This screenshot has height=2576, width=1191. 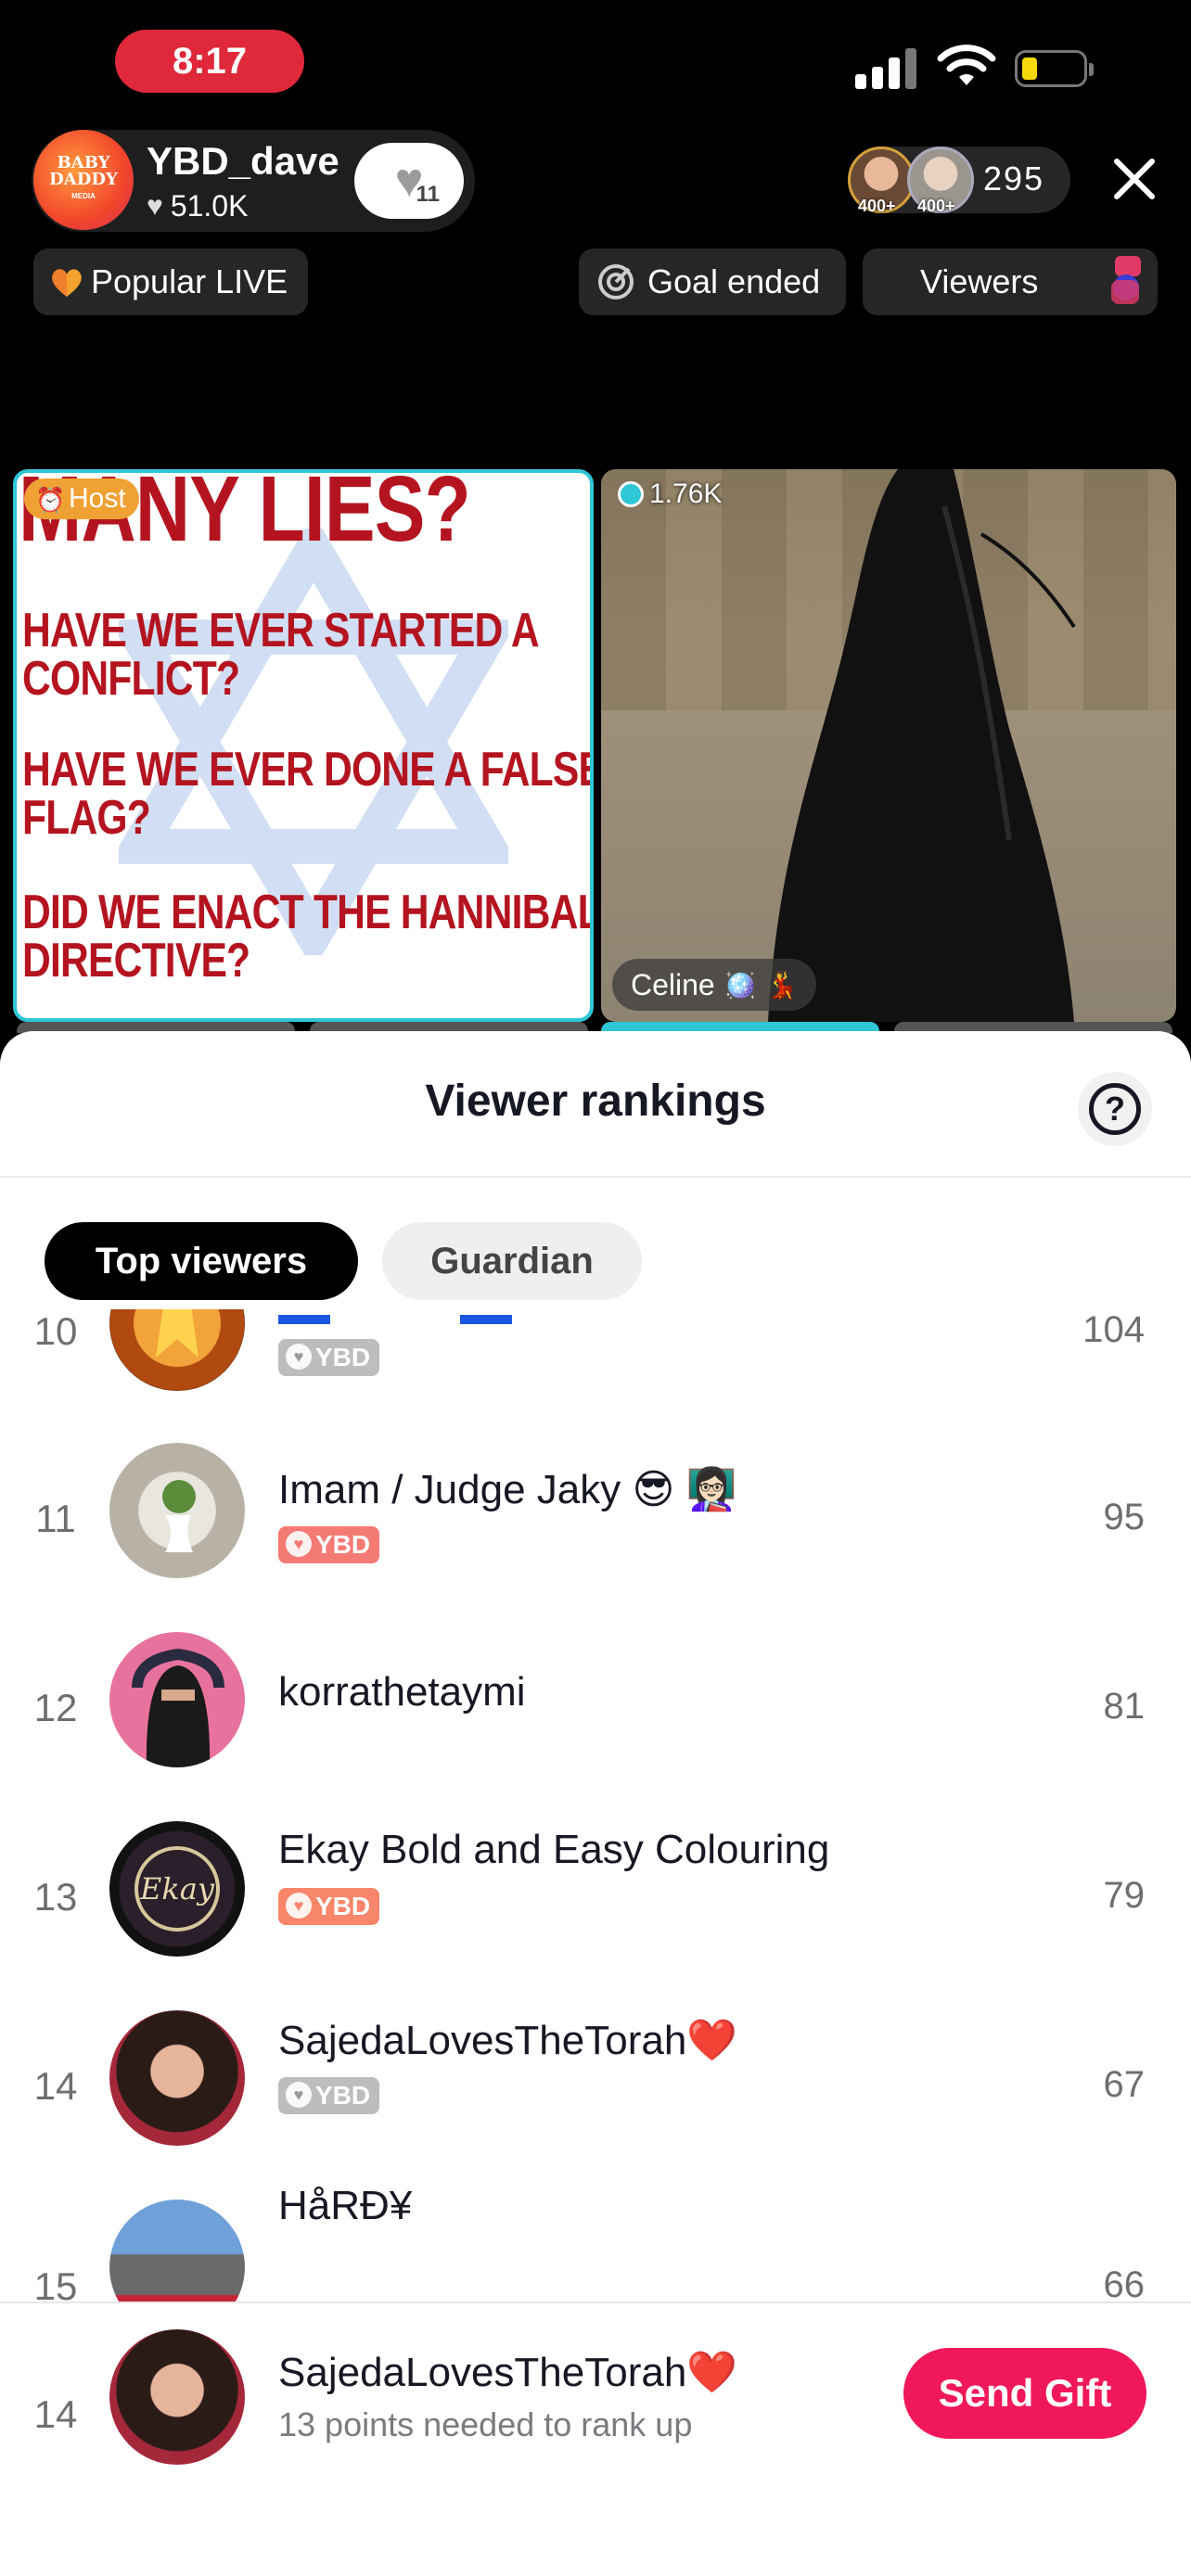 I want to click on host-gift-button: ♥ 11, so click(x=409, y=181).